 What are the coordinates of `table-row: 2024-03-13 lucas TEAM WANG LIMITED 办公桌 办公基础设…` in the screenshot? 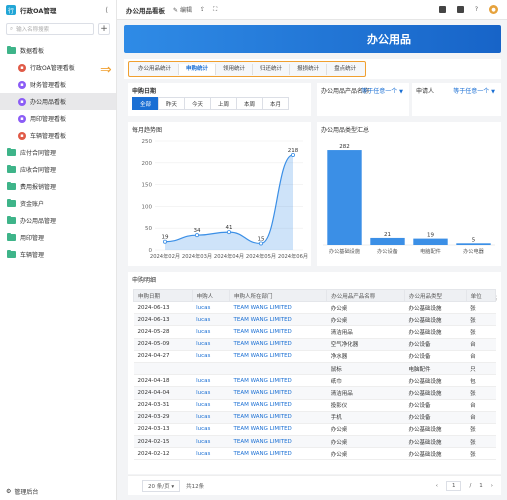 It's located at (314, 430).